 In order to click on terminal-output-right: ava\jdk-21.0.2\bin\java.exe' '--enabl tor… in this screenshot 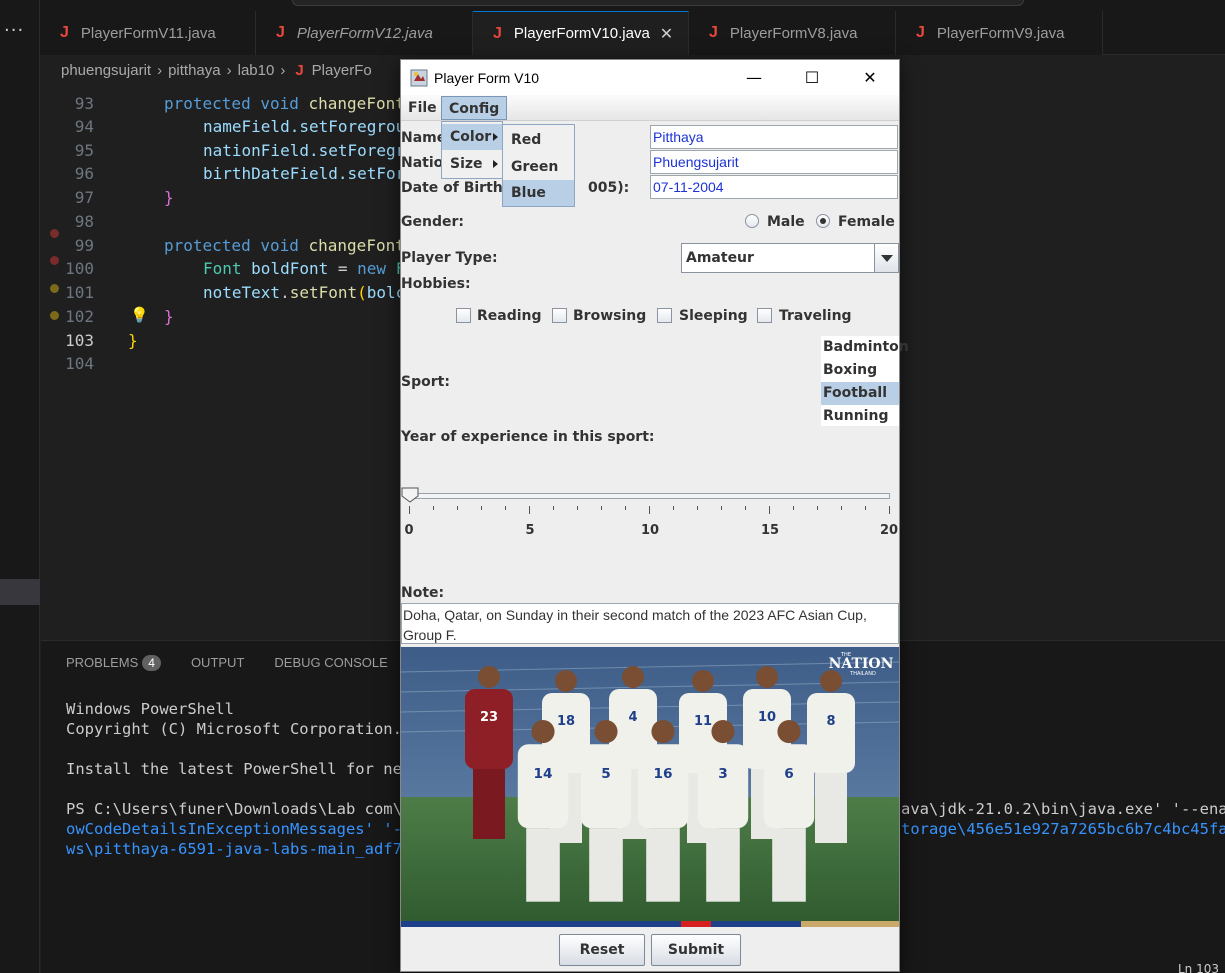, I will do `click(1063, 819)`.